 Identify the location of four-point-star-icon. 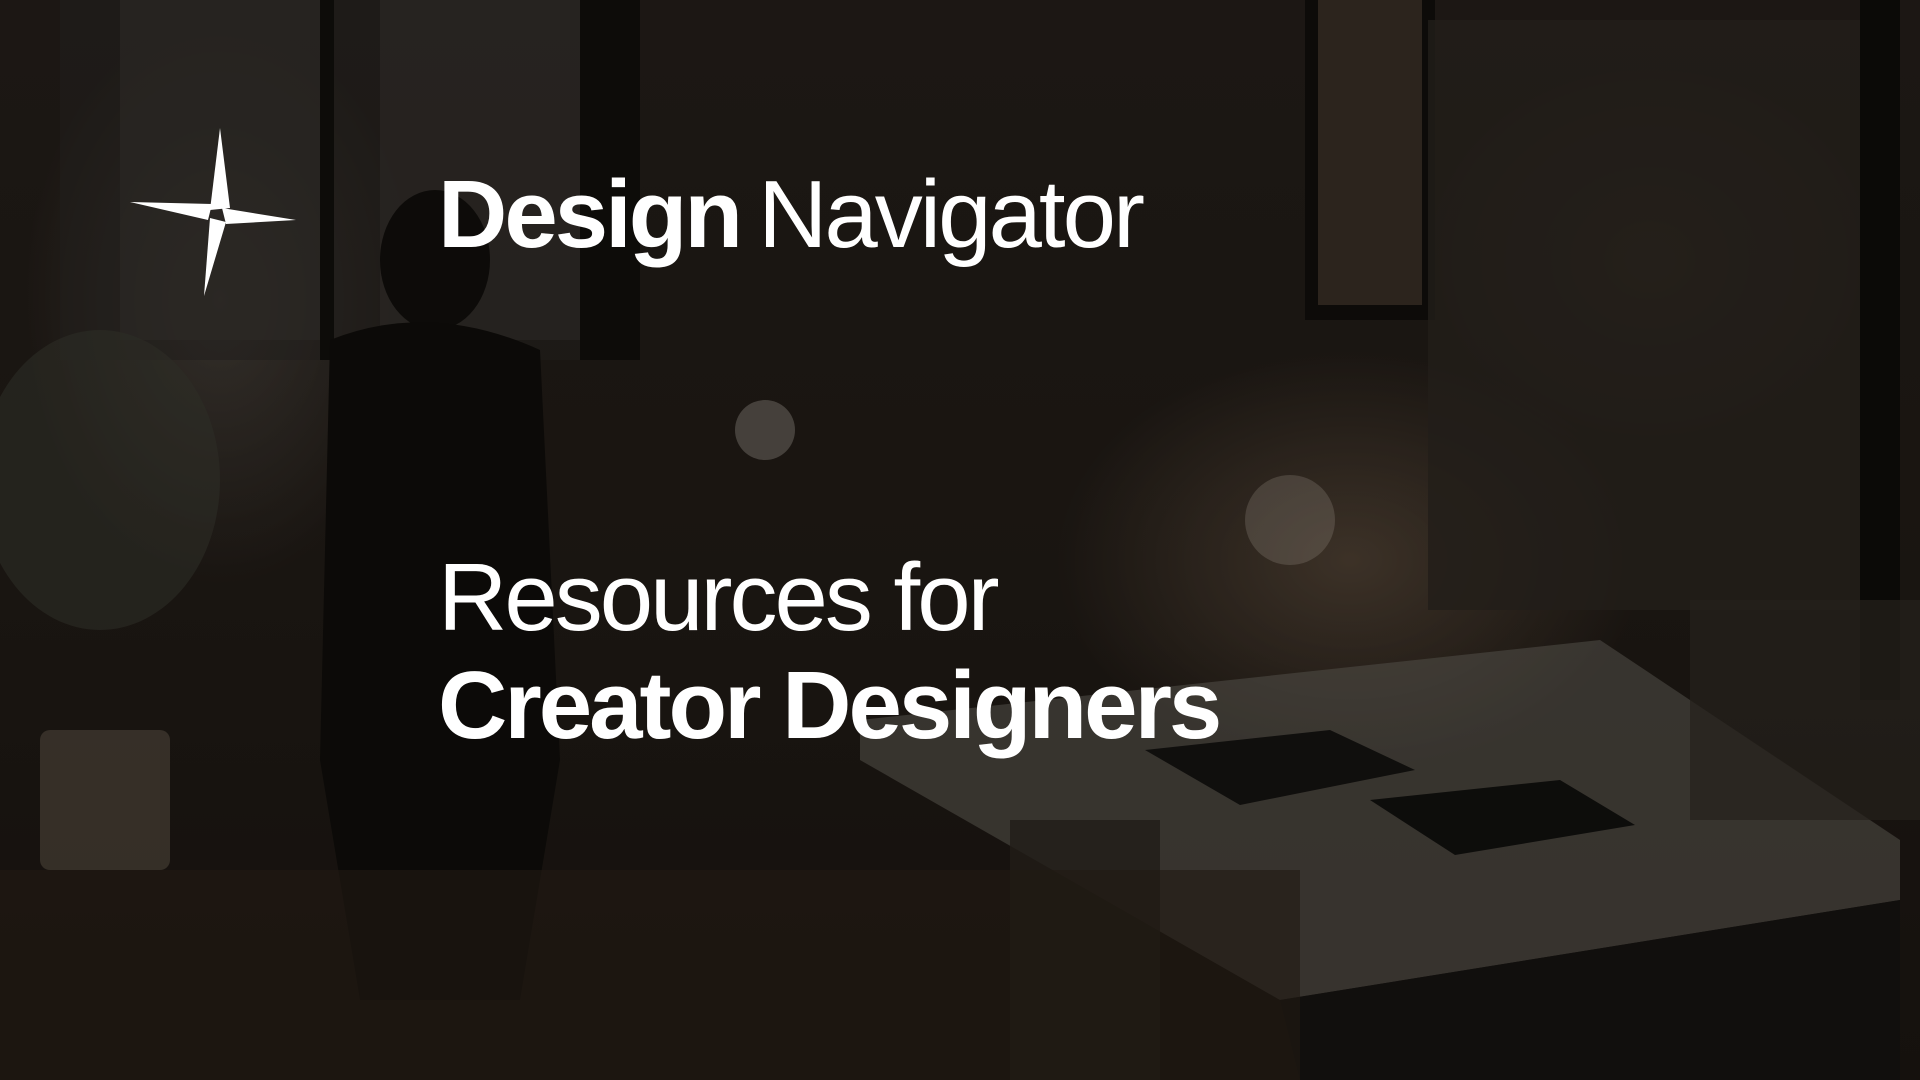
(213, 212).